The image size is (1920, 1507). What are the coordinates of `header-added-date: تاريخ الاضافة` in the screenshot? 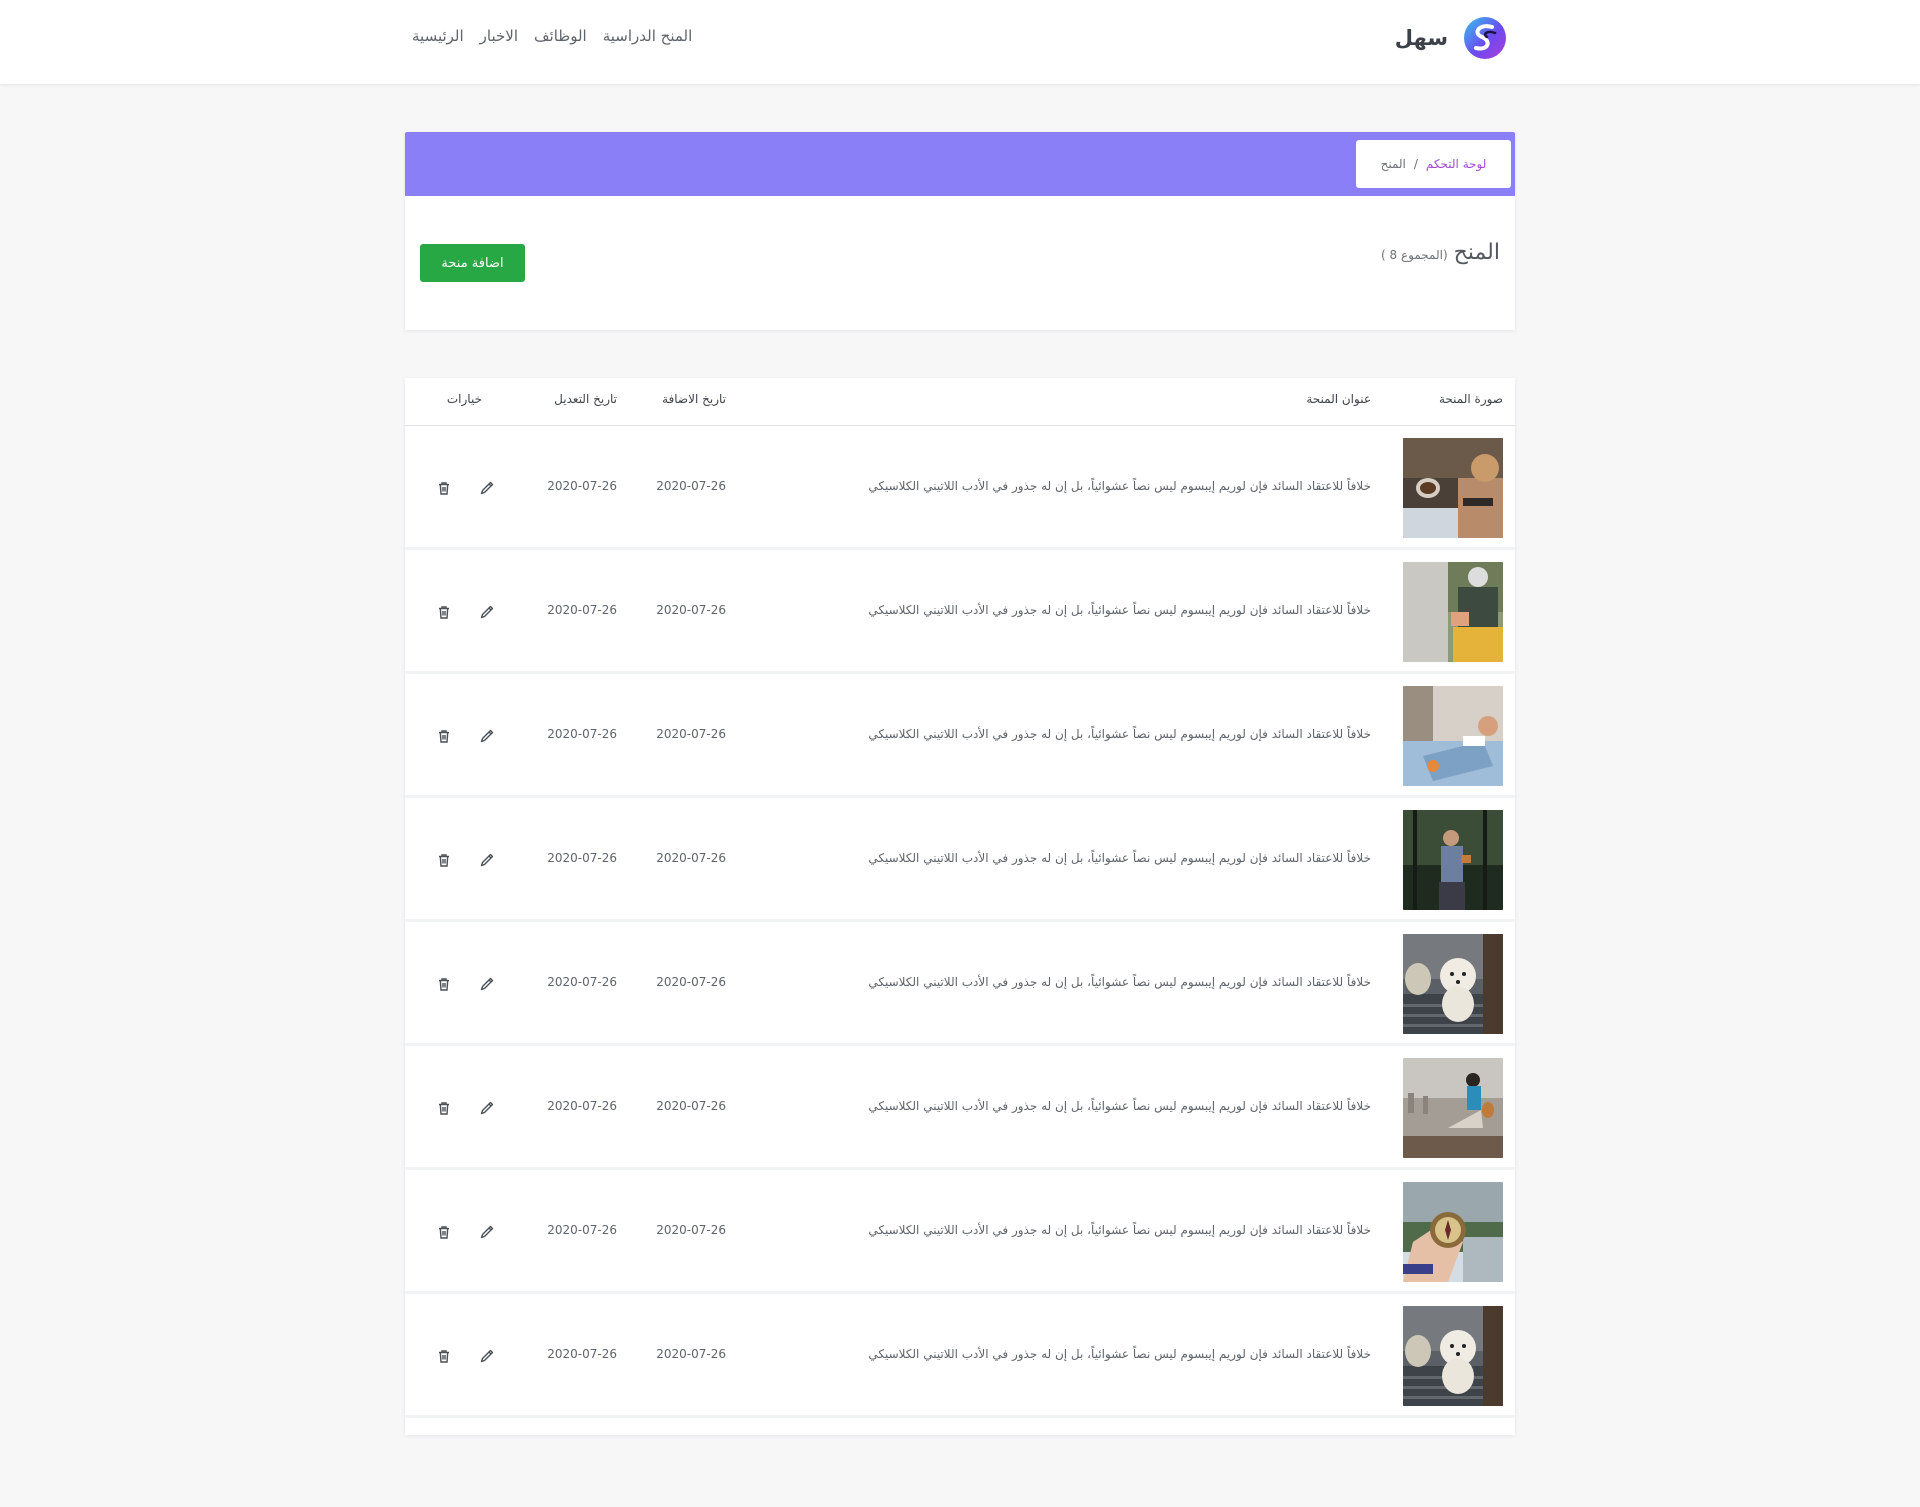 It's located at (694, 399).